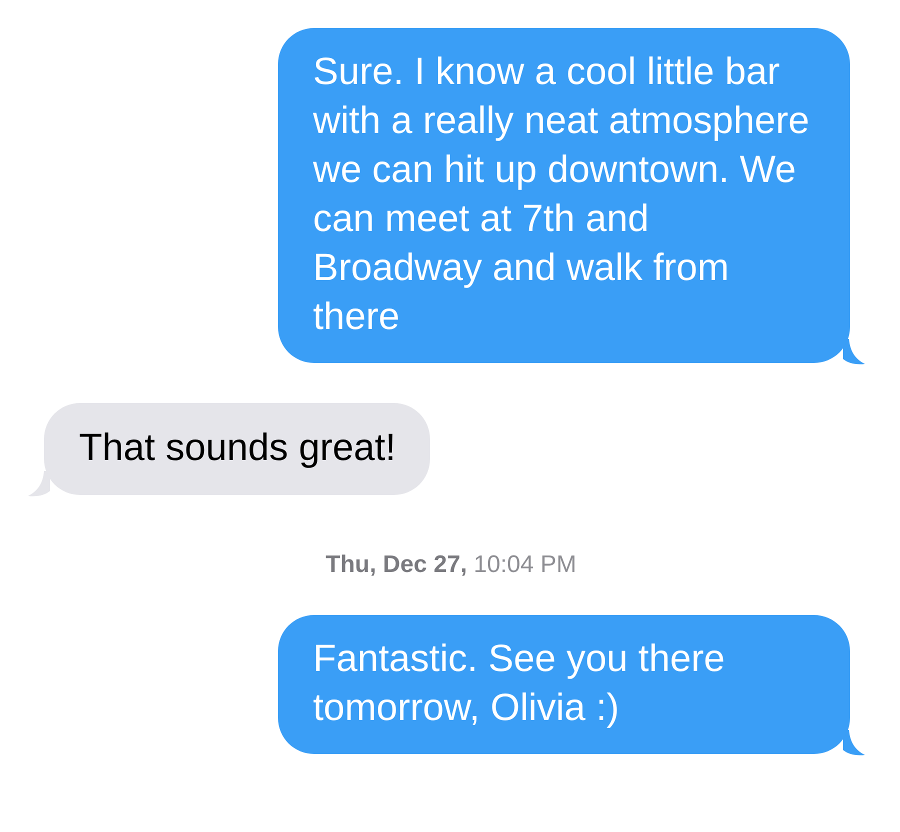 The height and width of the screenshot is (832, 900). I want to click on received-message: That sounds great!, so click(237, 449).